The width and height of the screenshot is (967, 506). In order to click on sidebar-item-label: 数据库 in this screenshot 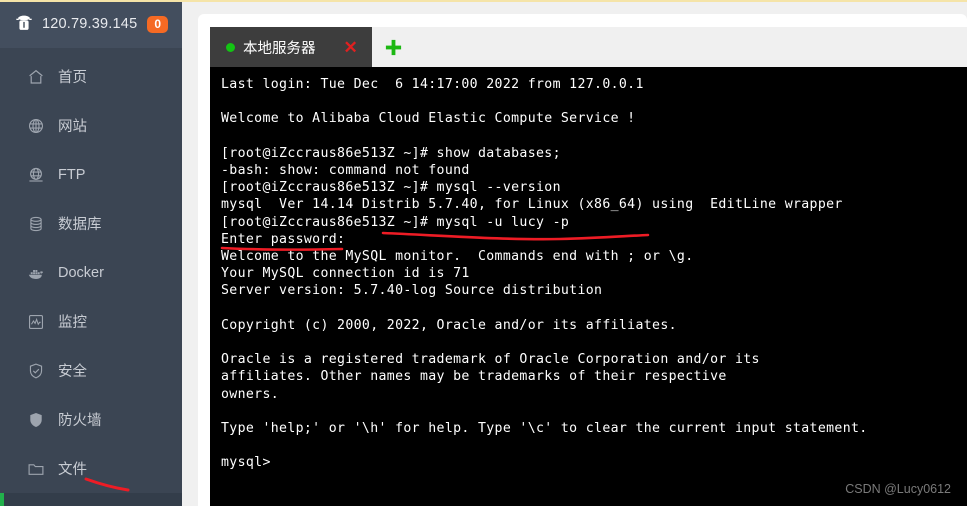, I will do `click(80, 225)`.